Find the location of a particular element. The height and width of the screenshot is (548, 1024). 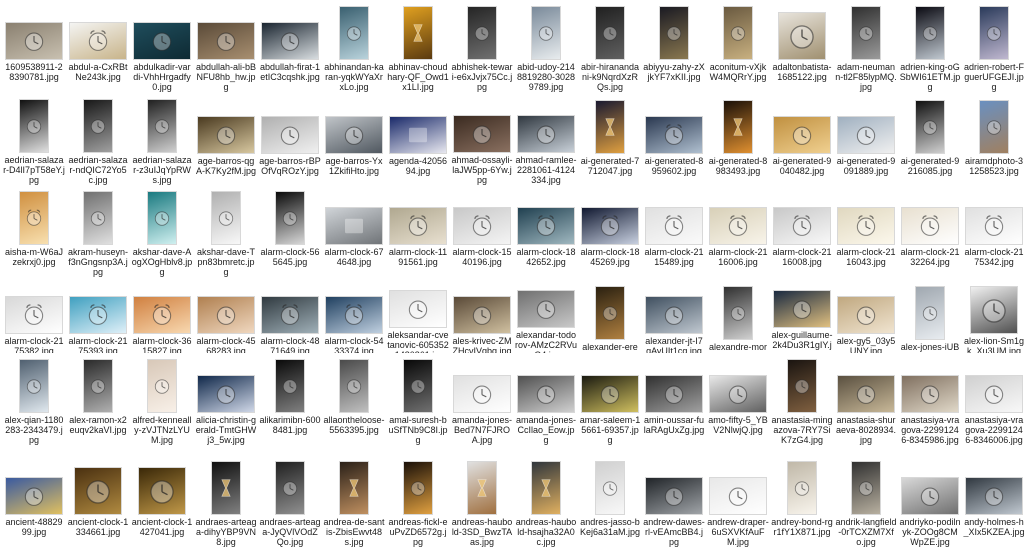

file-item: andreas-haubold-3SD_BwzTAas.jpg is located at coordinates (482, 501).